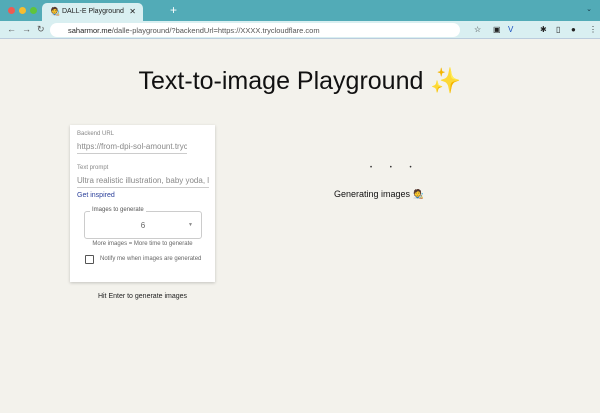 The image size is (600, 413). What do you see at coordinates (132, 11) in the screenshot?
I see `close-tab-icon: ✕` at bounding box center [132, 11].